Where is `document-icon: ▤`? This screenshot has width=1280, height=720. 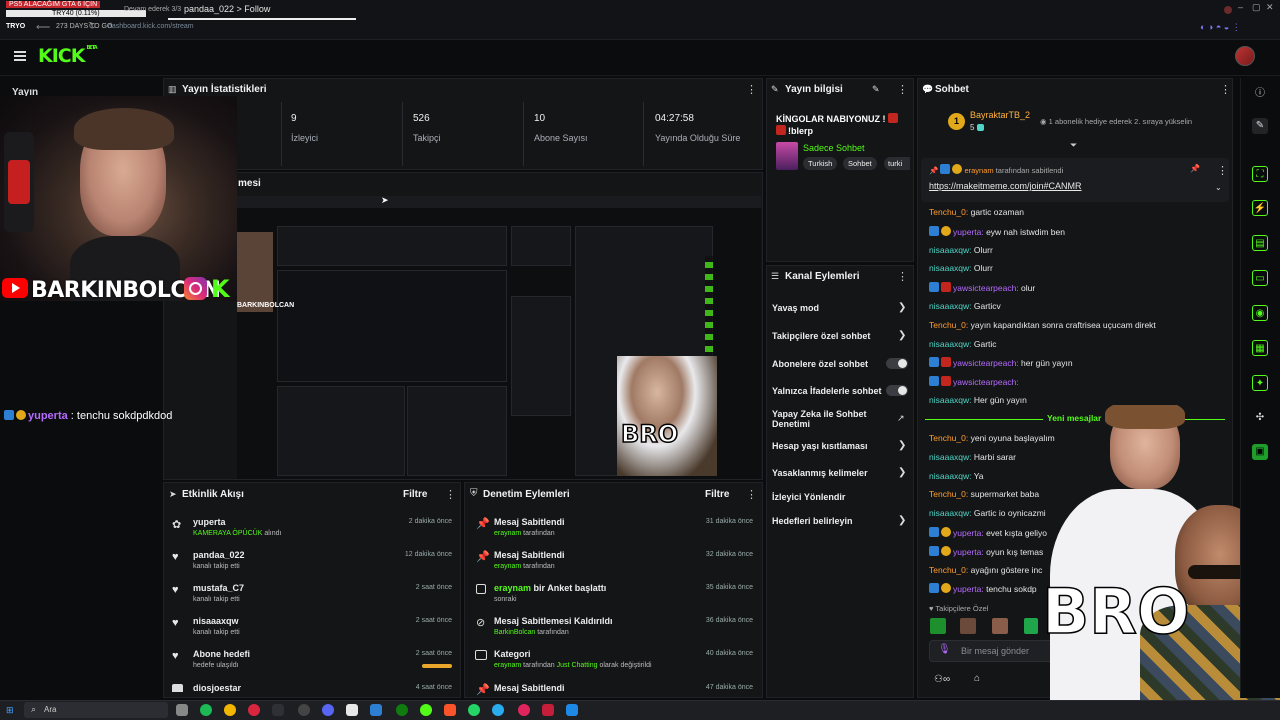
document-icon: ▤ is located at coordinates (1260, 243).